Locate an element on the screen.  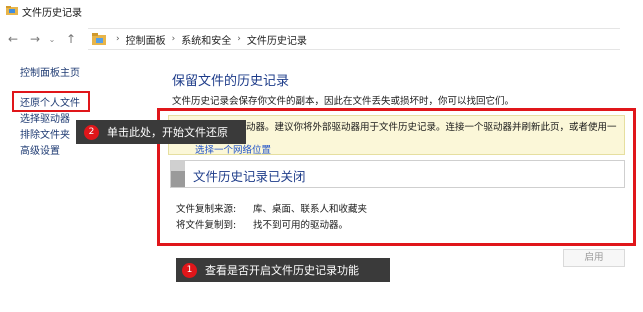
advanced-settings-link: 高级设置 is located at coordinates (80, 152).